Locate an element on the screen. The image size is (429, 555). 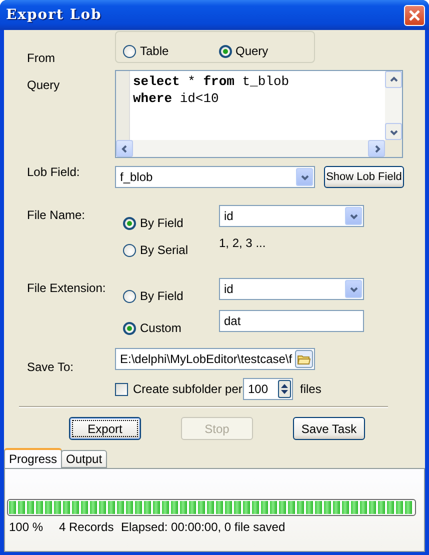
arrow-left-icon is located at coordinates (125, 149).